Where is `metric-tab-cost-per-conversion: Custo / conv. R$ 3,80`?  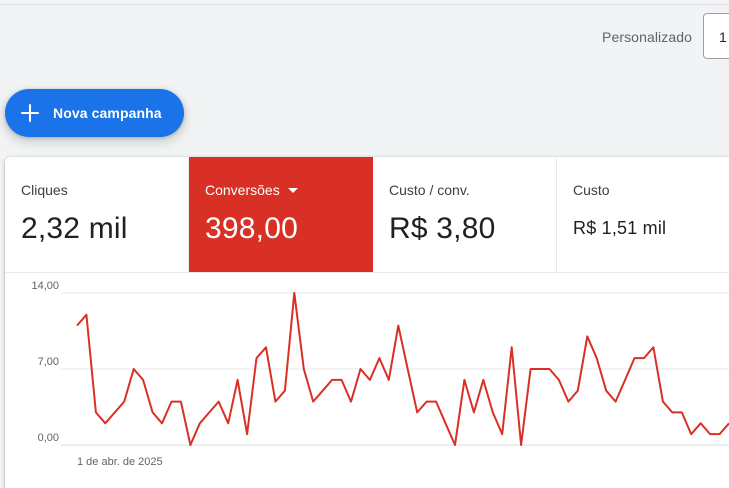 metric-tab-cost-per-conversion: Custo / conv. R$ 3,80 is located at coordinates (465, 214).